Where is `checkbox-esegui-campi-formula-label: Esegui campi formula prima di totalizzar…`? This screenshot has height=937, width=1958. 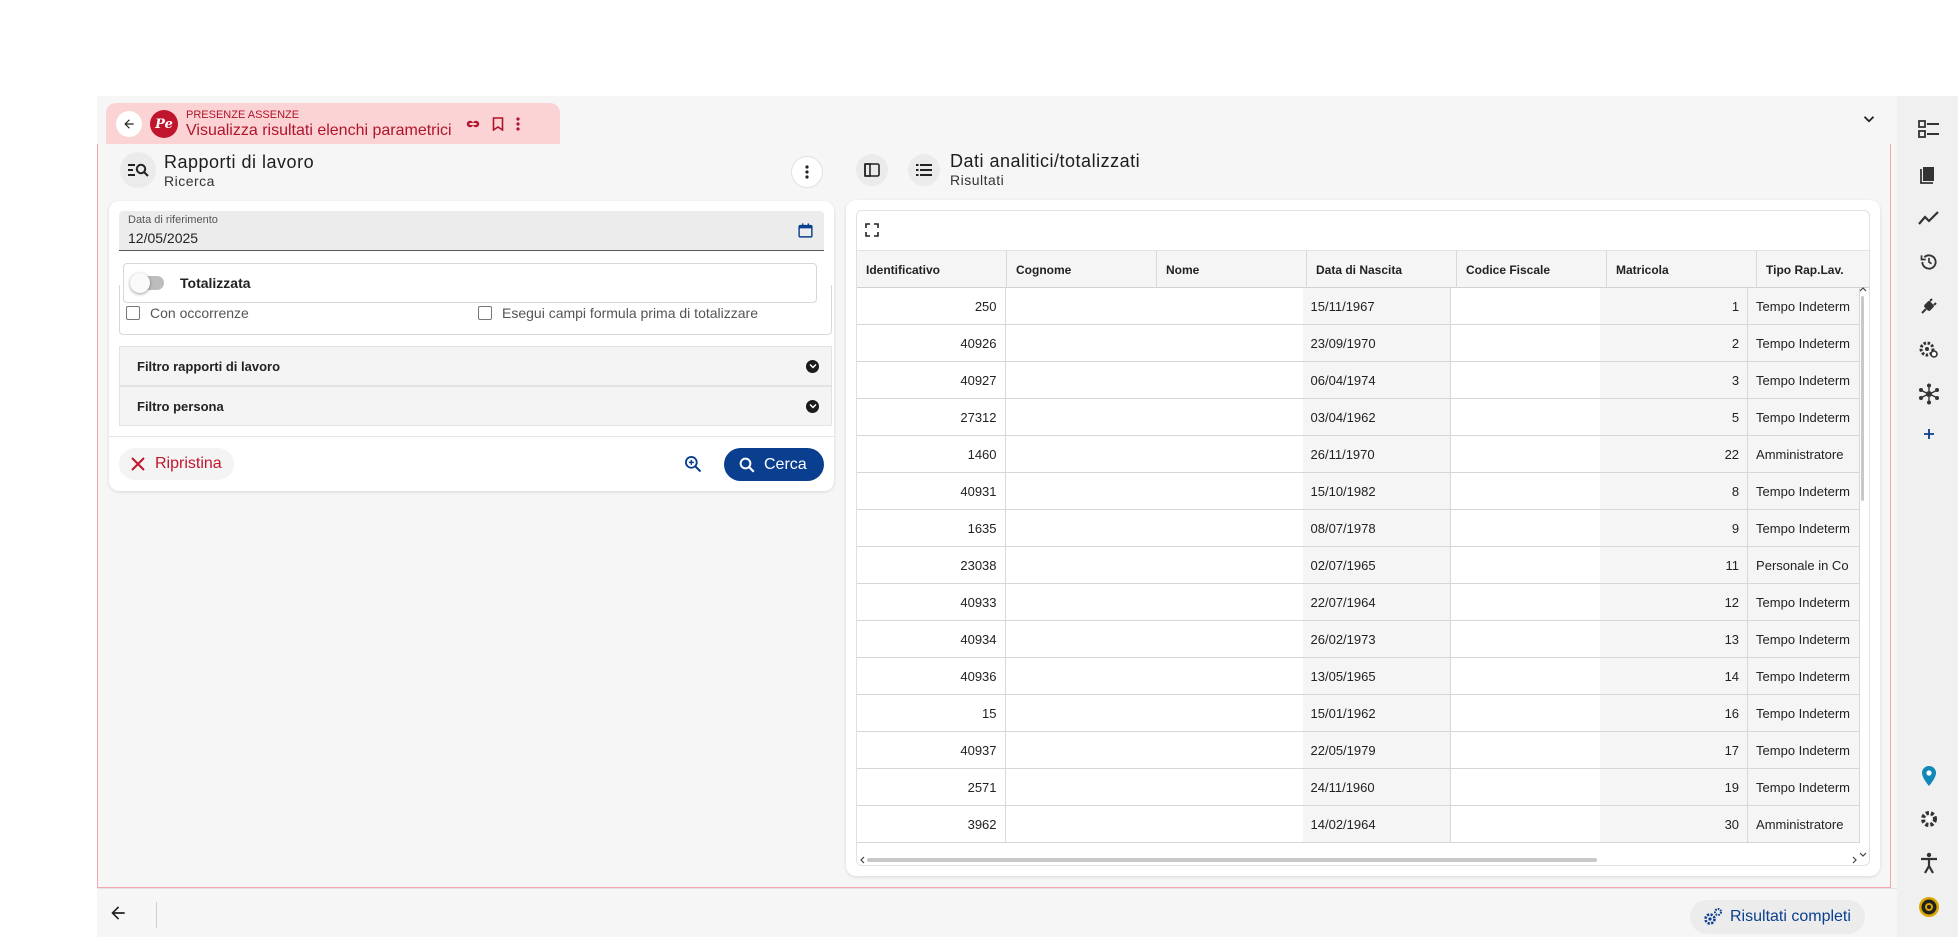
checkbox-esegui-campi-formula-label: Esegui campi formula prima di totalizzar… is located at coordinates (630, 313).